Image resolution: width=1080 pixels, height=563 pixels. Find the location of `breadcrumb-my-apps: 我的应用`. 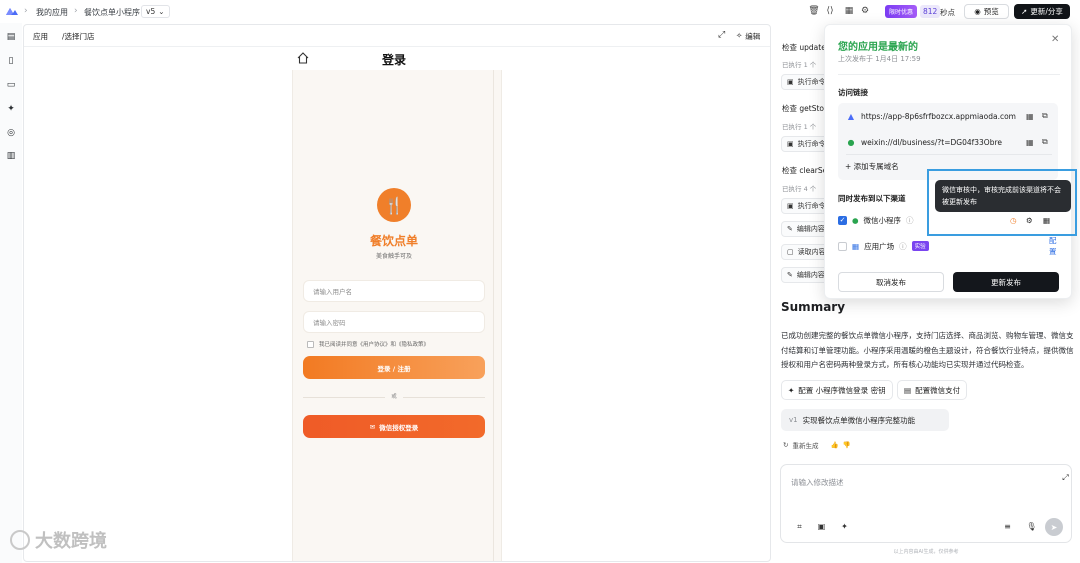

breadcrumb-my-apps: 我的应用 is located at coordinates (52, 12).